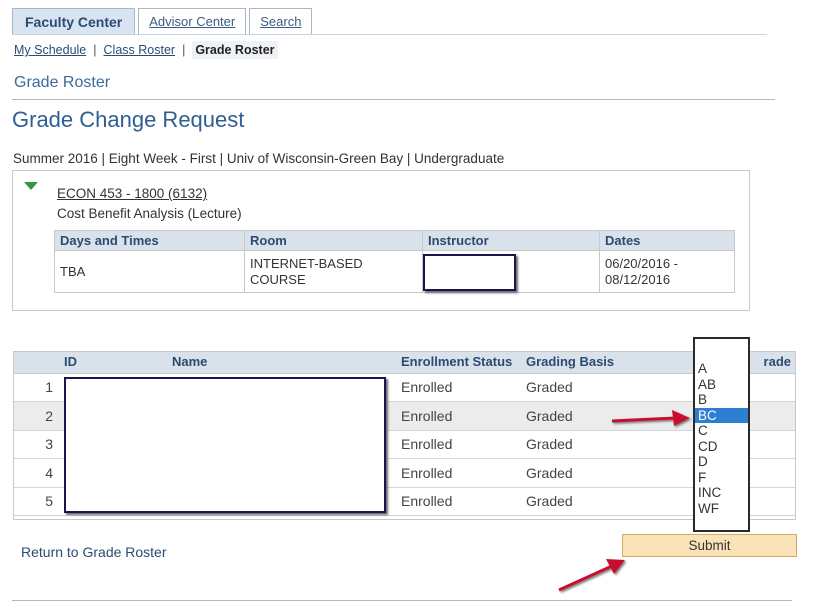 This screenshot has height=614, width=821. What do you see at coordinates (36, 416) in the screenshot?
I see `row-number: 2` at bounding box center [36, 416].